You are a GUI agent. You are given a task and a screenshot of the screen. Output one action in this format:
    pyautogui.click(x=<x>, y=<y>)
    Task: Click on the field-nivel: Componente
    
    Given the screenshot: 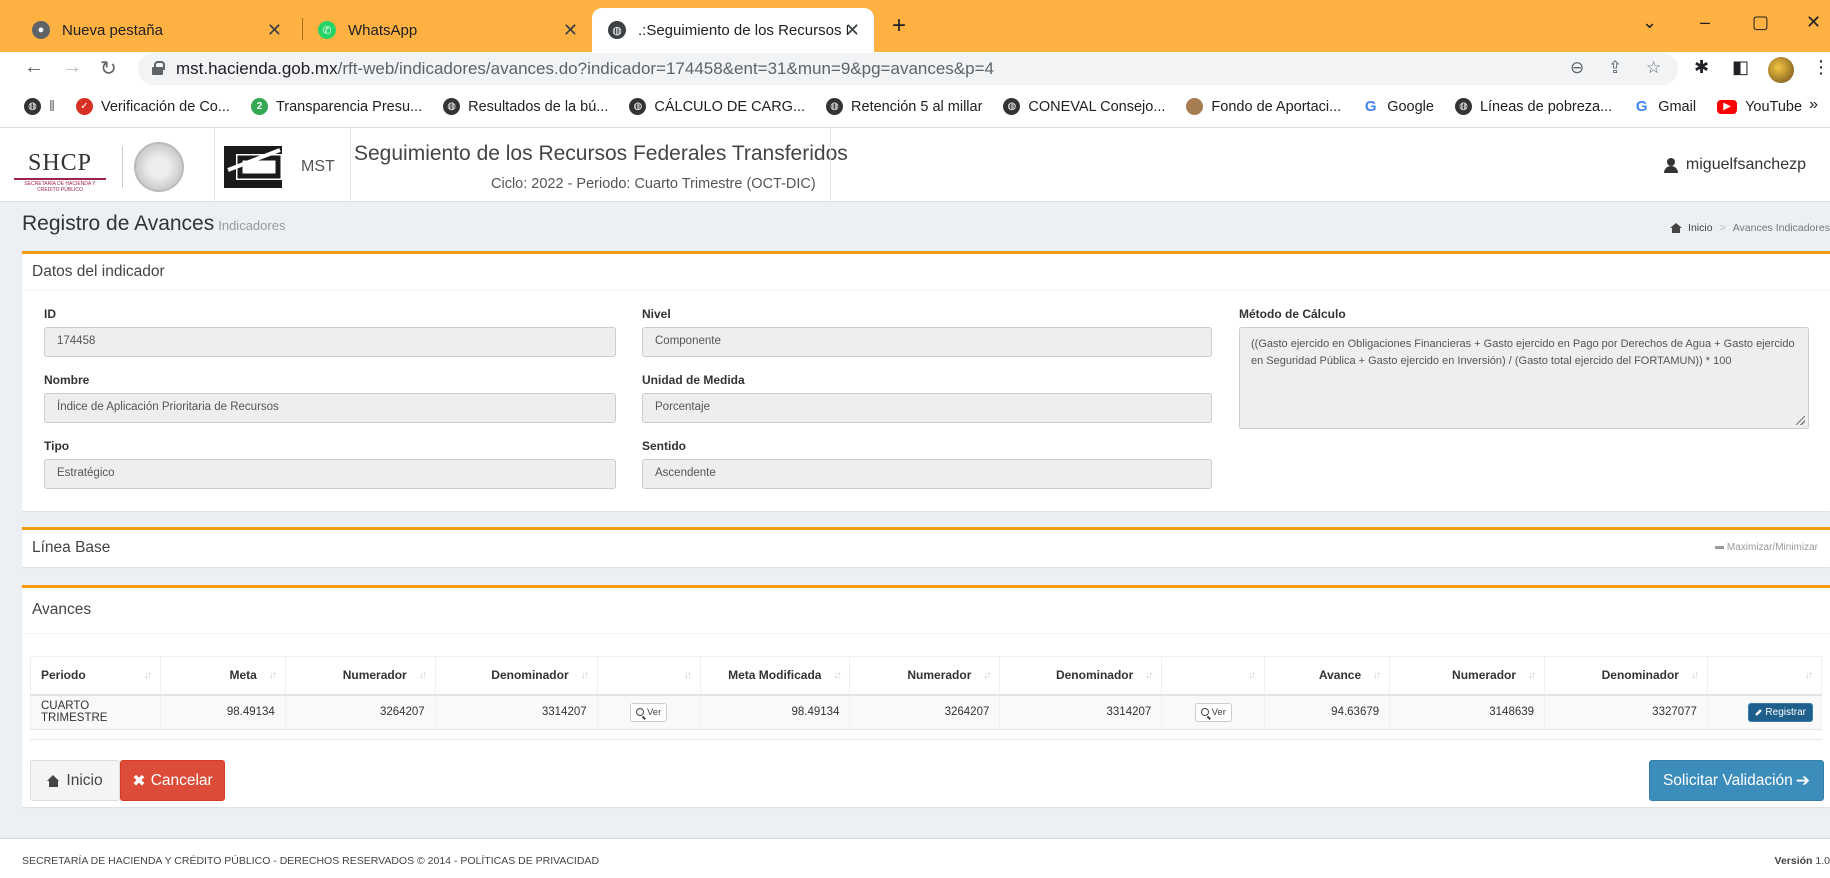 What is the action you would take?
    pyautogui.click(x=927, y=342)
    